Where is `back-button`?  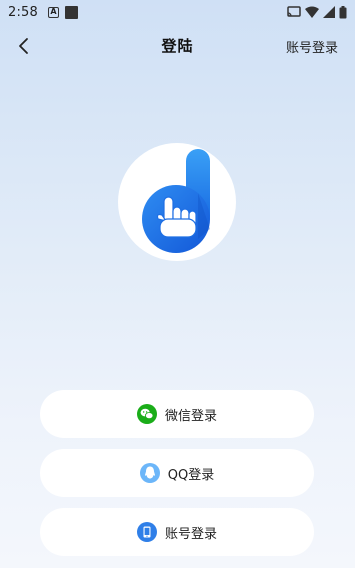
back-button is located at coordinates (24, 46).